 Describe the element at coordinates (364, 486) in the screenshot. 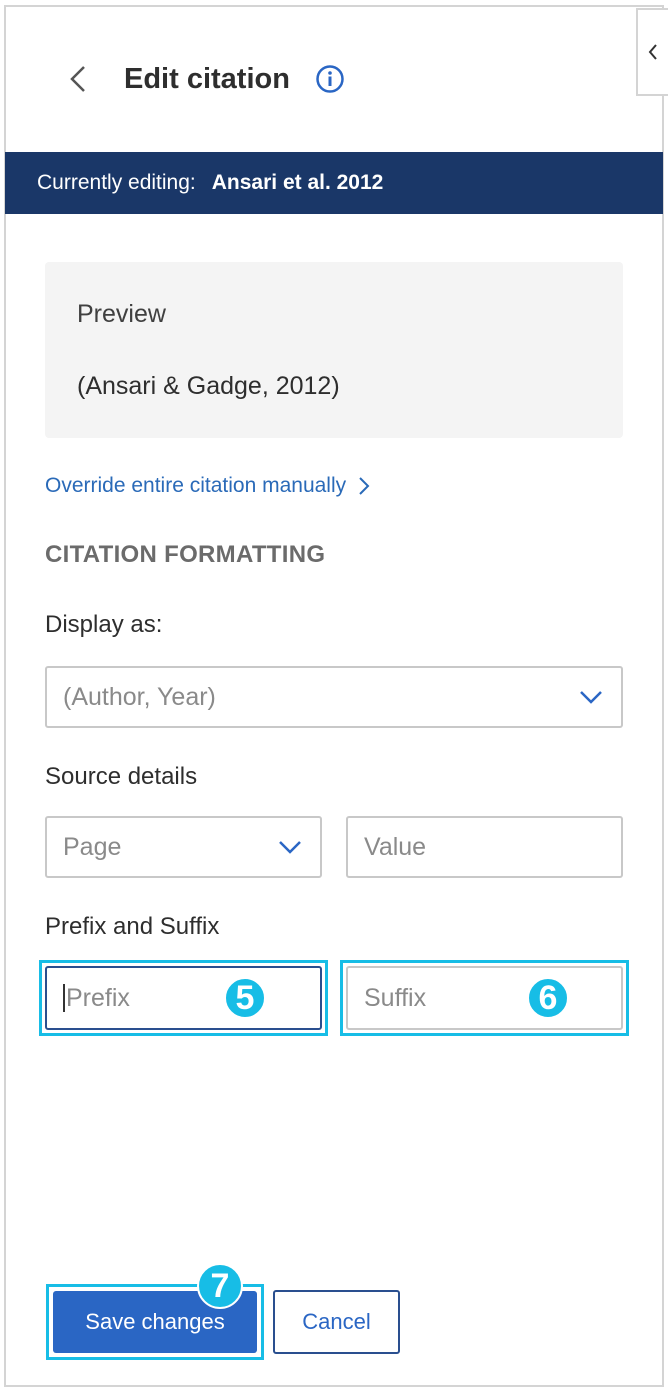

I see `chevron-right-icon` at that location.